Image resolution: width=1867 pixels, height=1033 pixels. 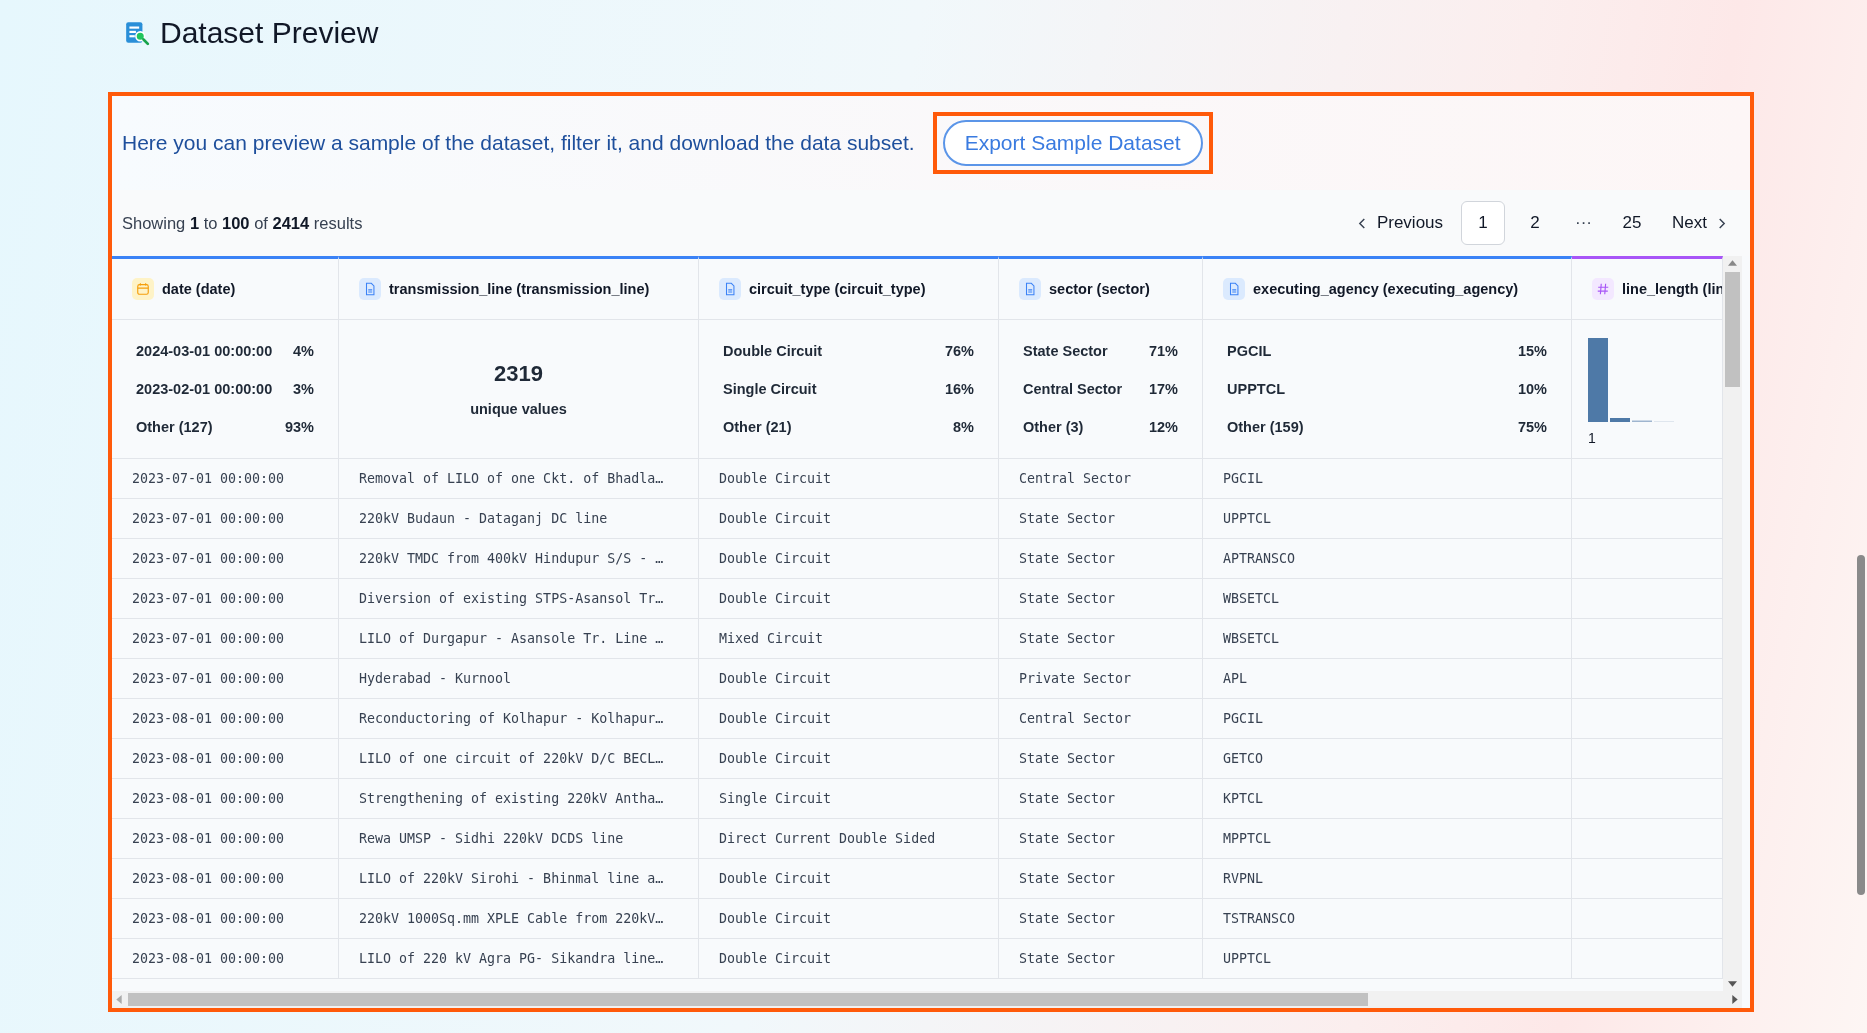 What do you see at coordinates (1732, 623) in the screenshot?
I see `vertical-scrollbar` at bounding box center [1732, 623].